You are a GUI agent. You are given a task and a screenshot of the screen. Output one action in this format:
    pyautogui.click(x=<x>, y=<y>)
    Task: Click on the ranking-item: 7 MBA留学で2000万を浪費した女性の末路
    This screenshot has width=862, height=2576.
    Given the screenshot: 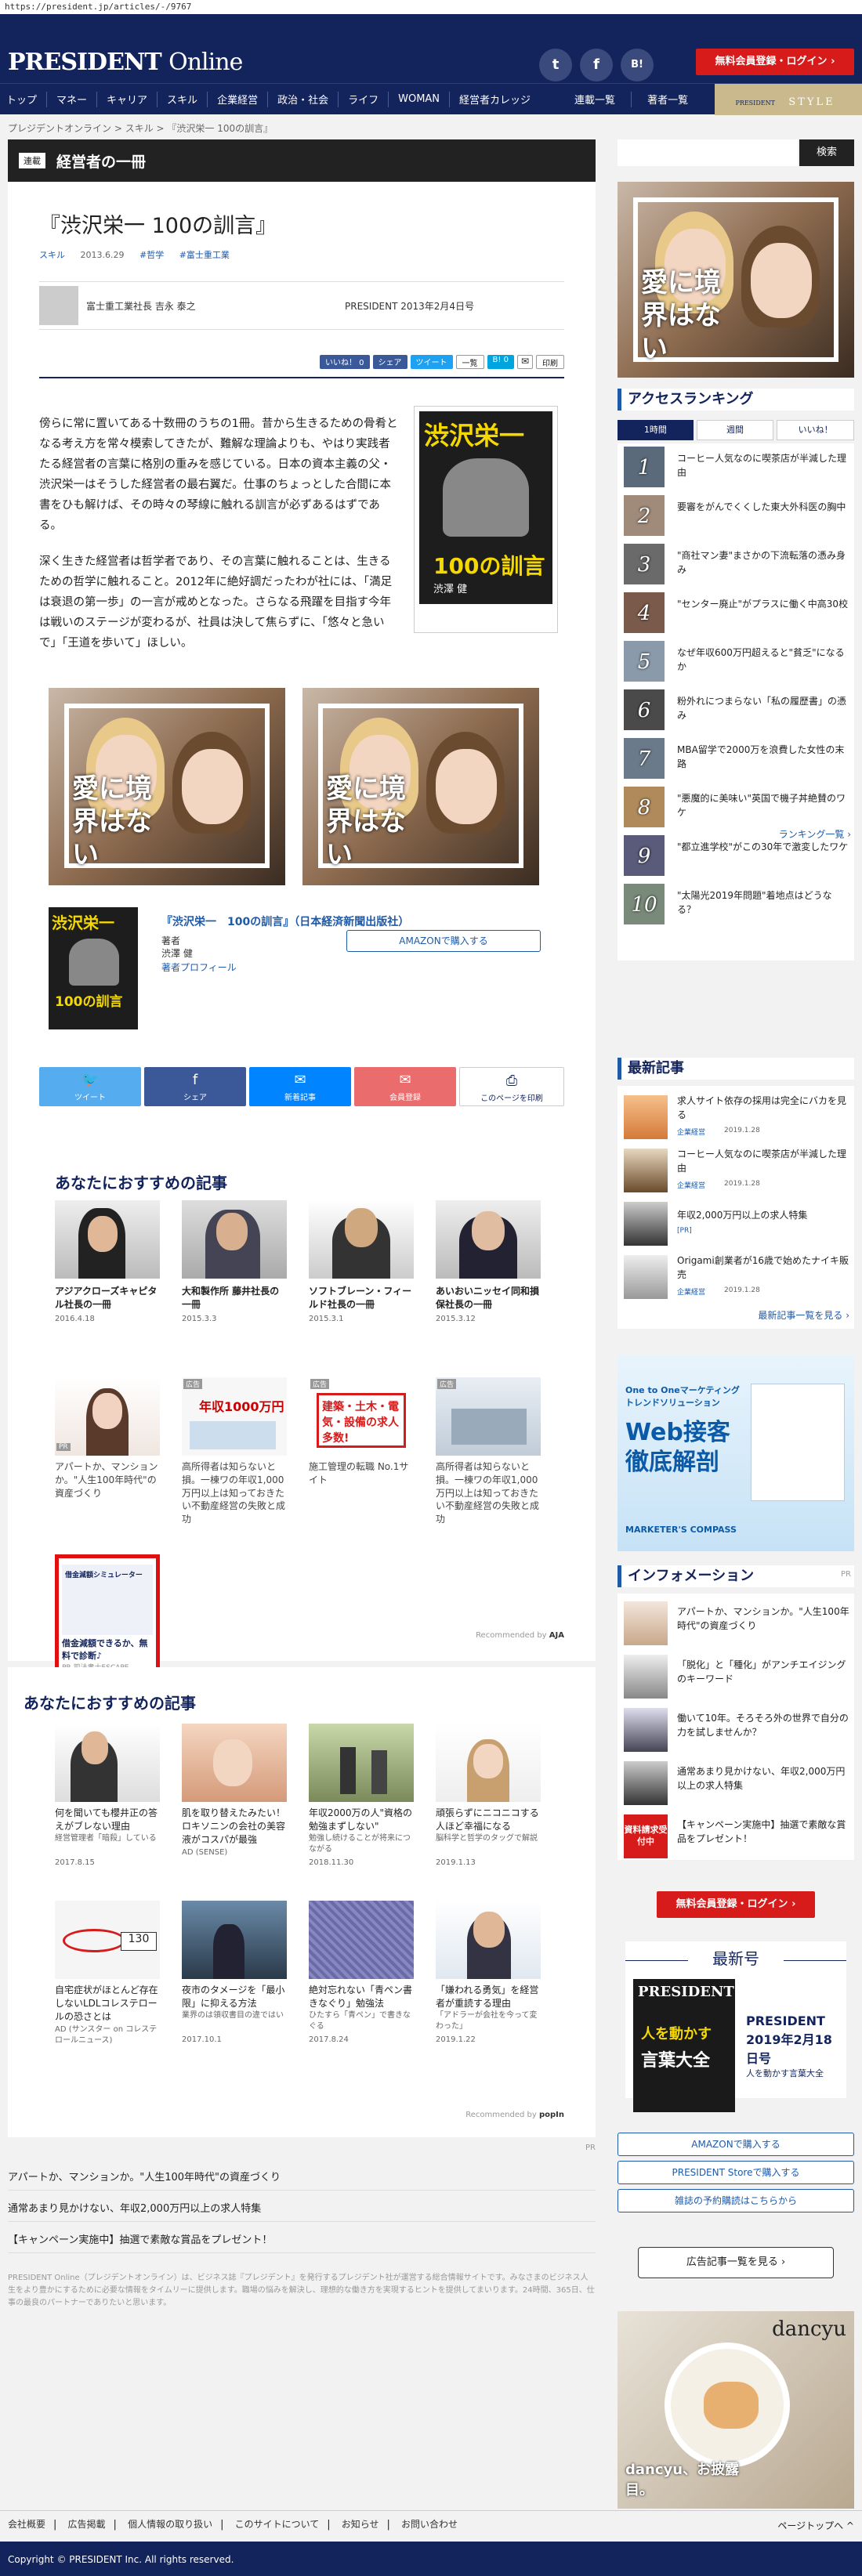 What is the action you would take?
    pyautogui.click(x=736, y=758)
    